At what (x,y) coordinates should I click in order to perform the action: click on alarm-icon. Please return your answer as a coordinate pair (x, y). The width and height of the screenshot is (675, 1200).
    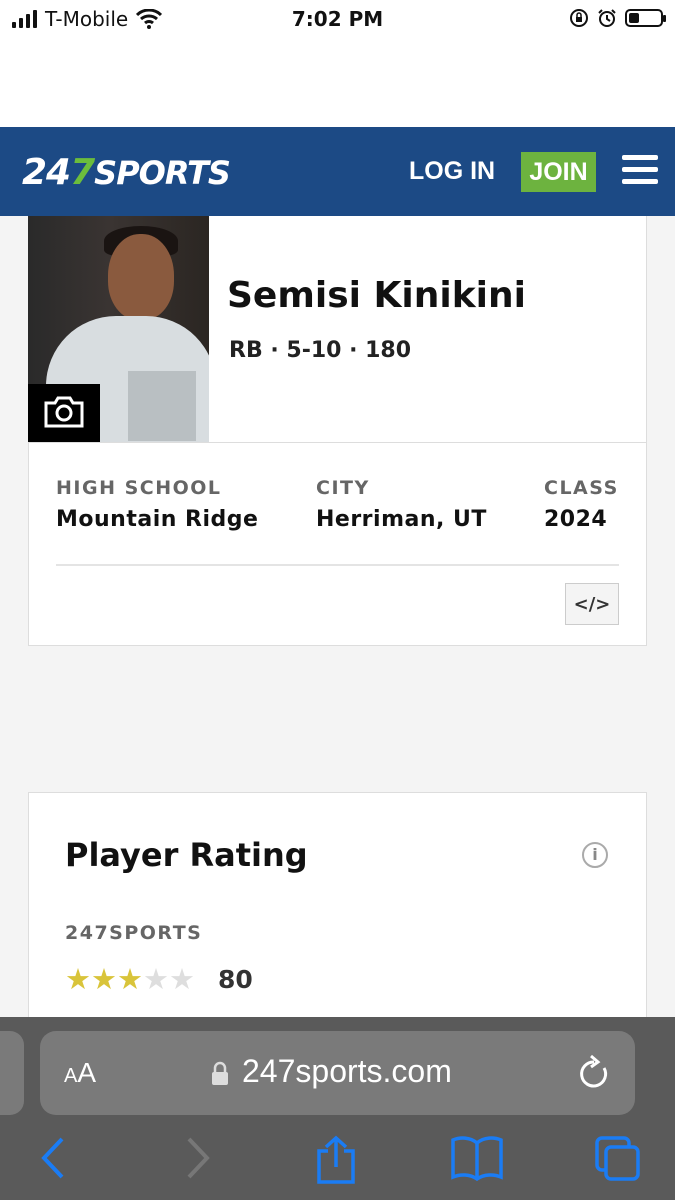
    Looking at the image, I should click on (607, 18).